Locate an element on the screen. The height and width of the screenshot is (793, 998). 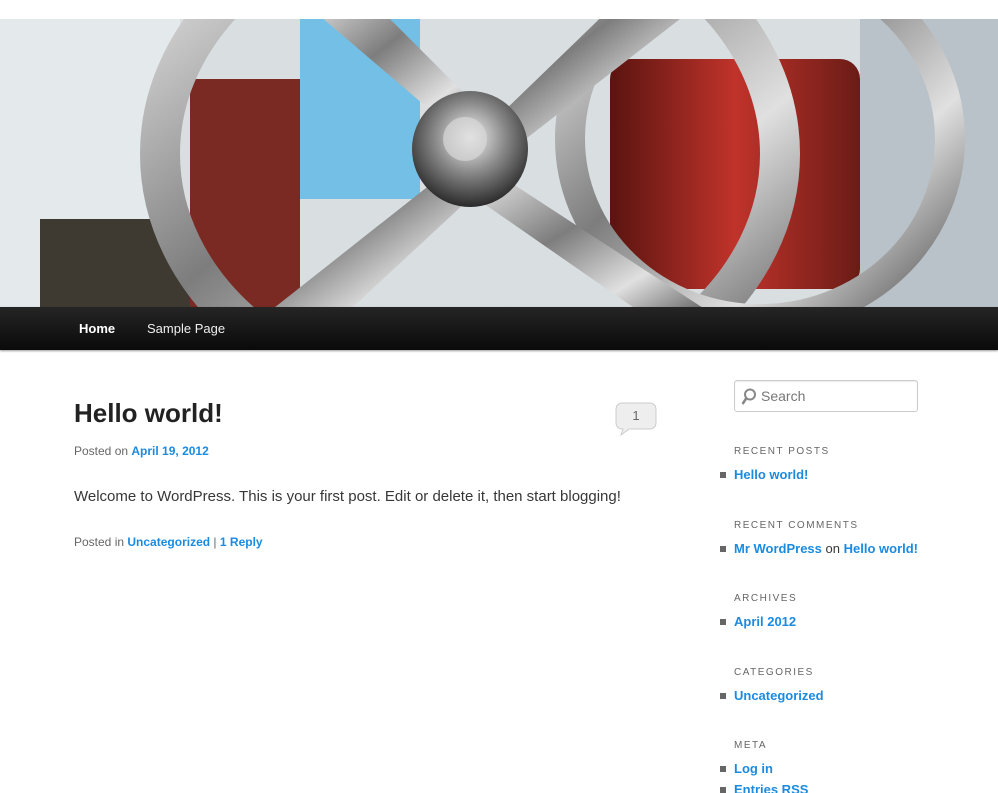
posted-on-label: Posted on is located at coordinates (101, 451).